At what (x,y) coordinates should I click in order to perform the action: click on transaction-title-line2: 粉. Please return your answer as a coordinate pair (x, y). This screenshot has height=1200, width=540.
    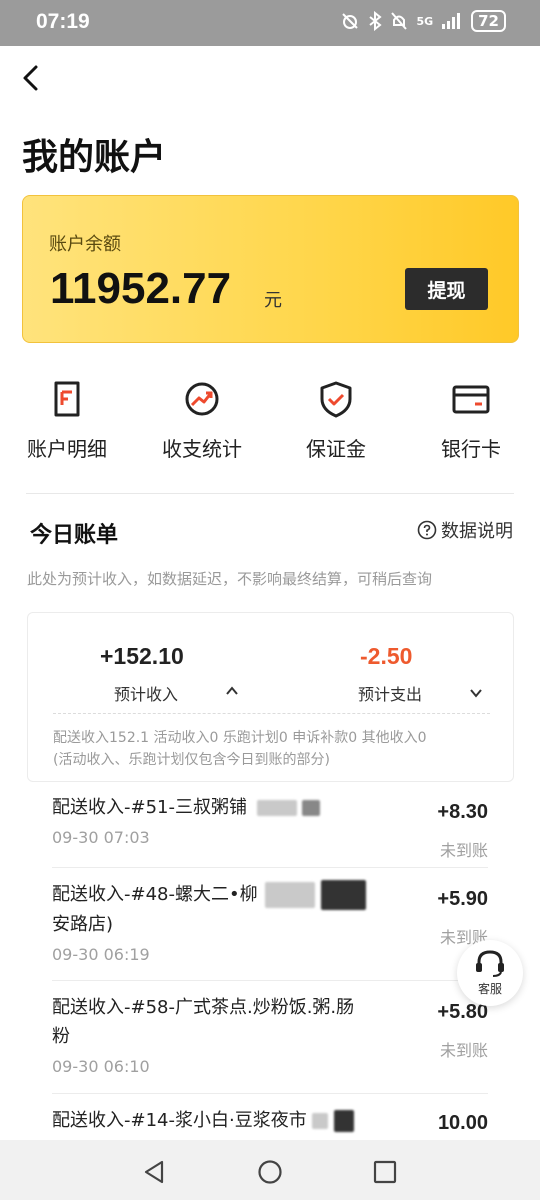
    Looking at the image, I should click on (61, 1036).